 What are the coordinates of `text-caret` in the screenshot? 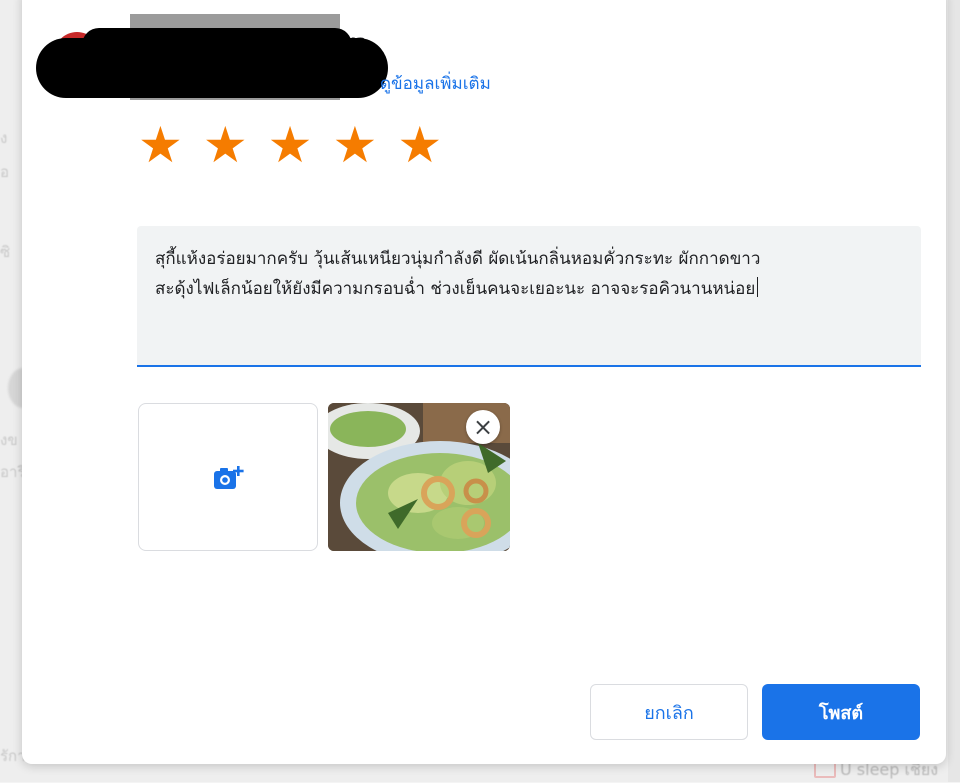 It's located at (758, 287).